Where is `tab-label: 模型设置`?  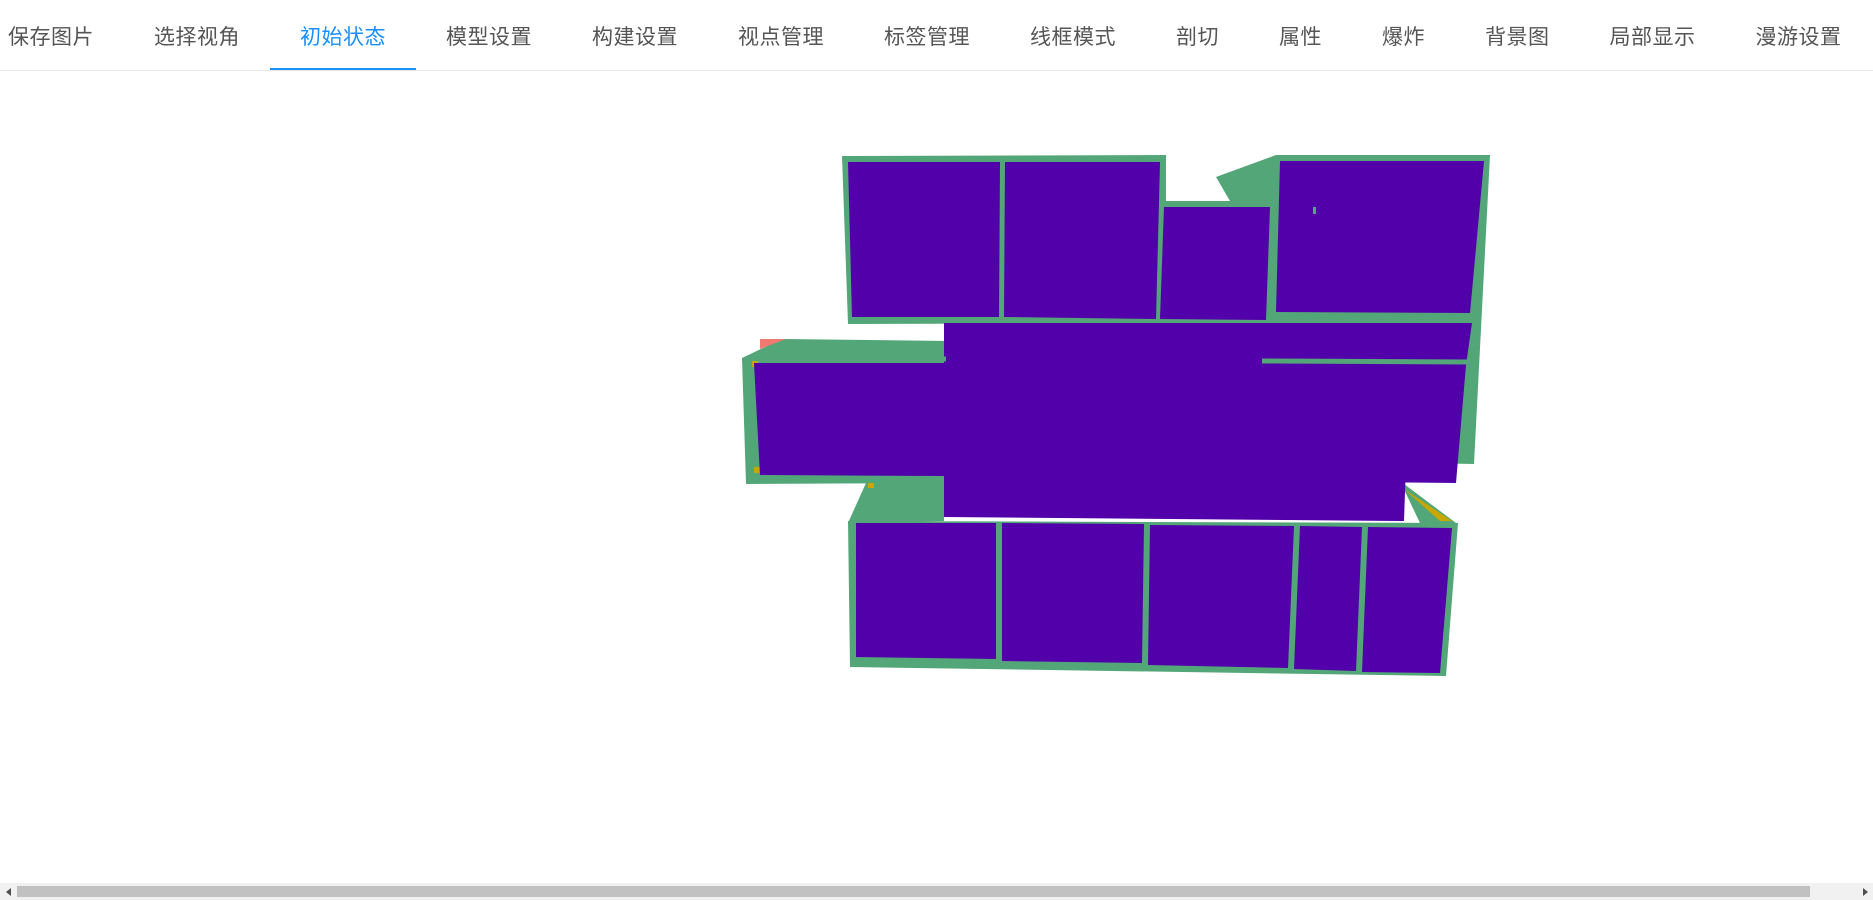 tab-label: 模型设置 is located at coordinates (489, 36).